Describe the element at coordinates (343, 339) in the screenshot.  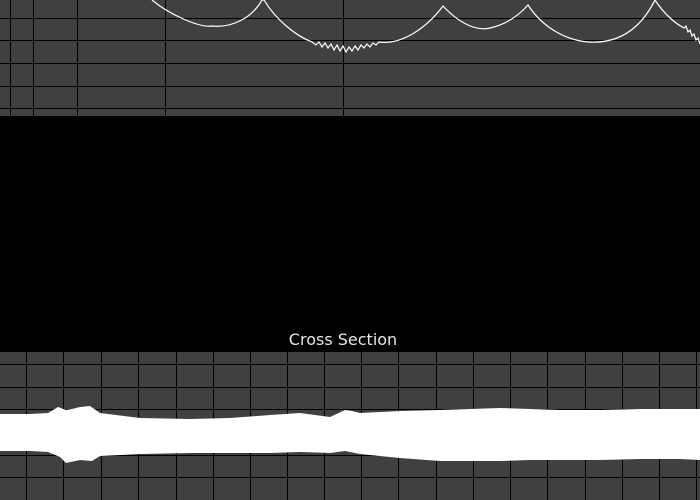
I see `cross-section-title: Cross Section` at that location.